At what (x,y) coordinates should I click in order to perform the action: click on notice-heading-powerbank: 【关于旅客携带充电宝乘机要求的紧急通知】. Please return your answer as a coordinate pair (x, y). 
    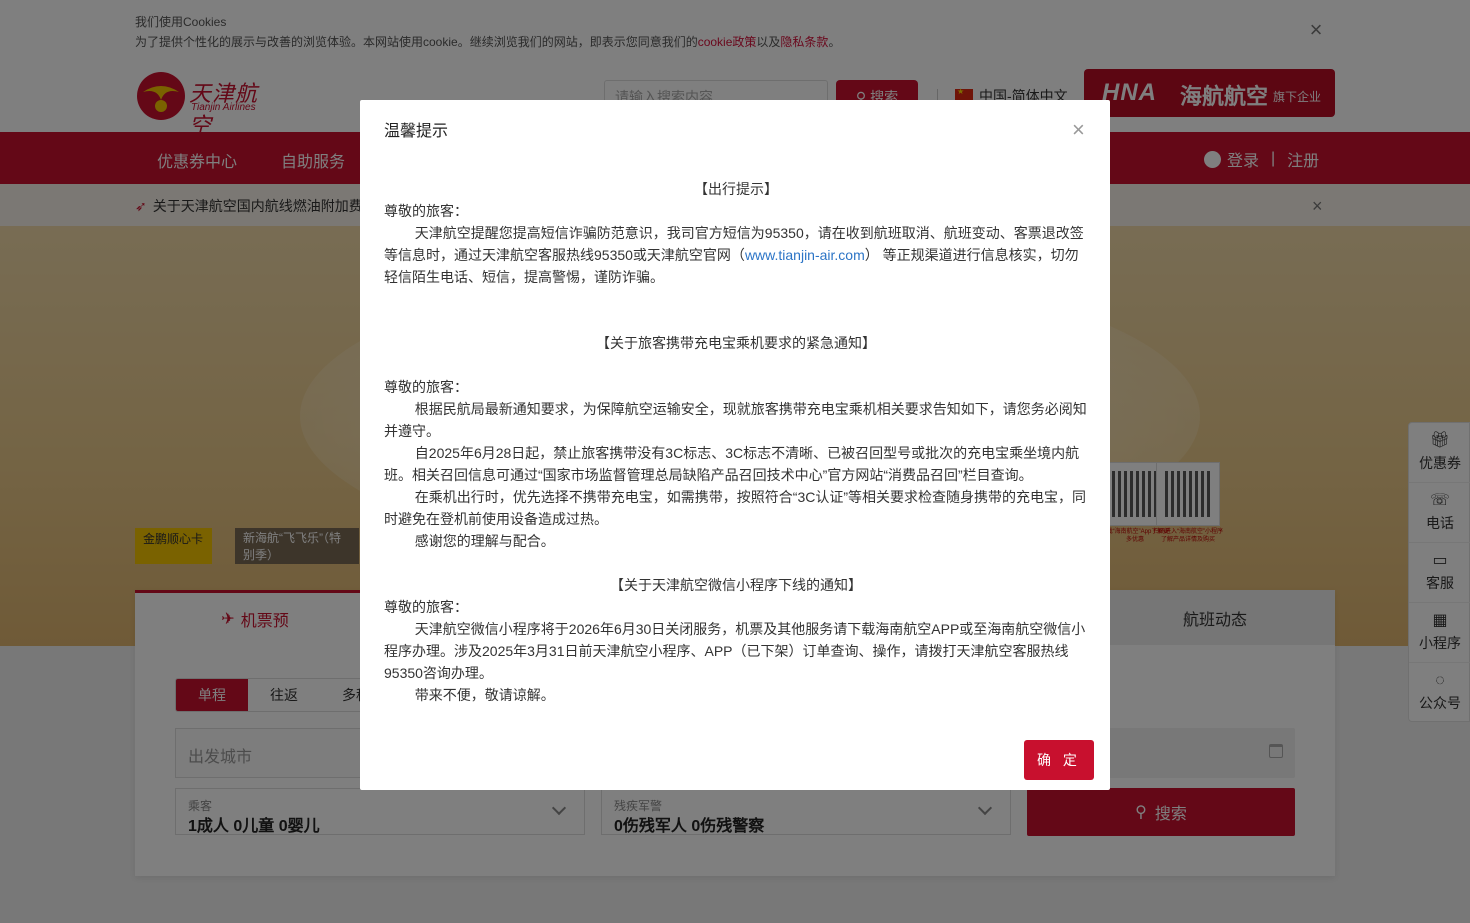
    Looking at the image, I should click on (736, 343).